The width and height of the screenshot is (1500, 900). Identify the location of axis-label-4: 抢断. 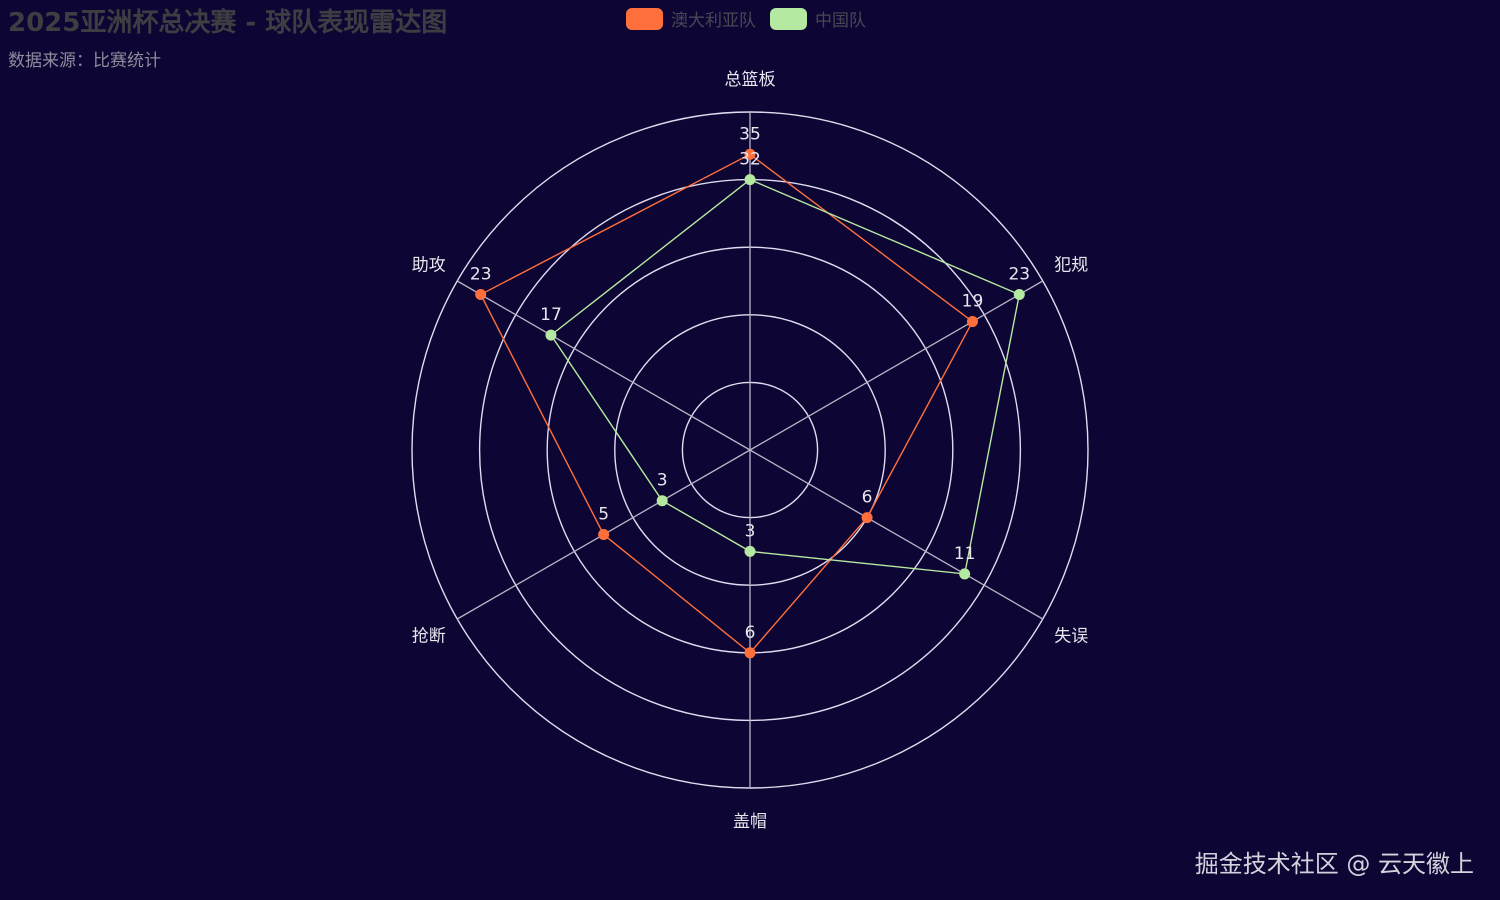
(429, 637).